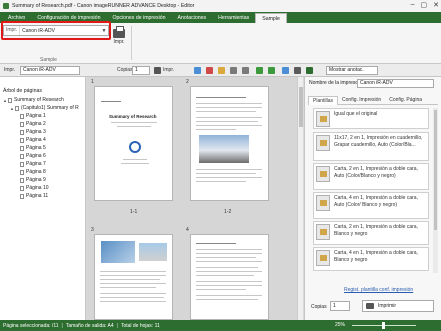  Describe the element at coordinates (44, 108) in the screenshot. I see `tree-chapter: ▲ (Capitulo1) Summary of R` at that location.